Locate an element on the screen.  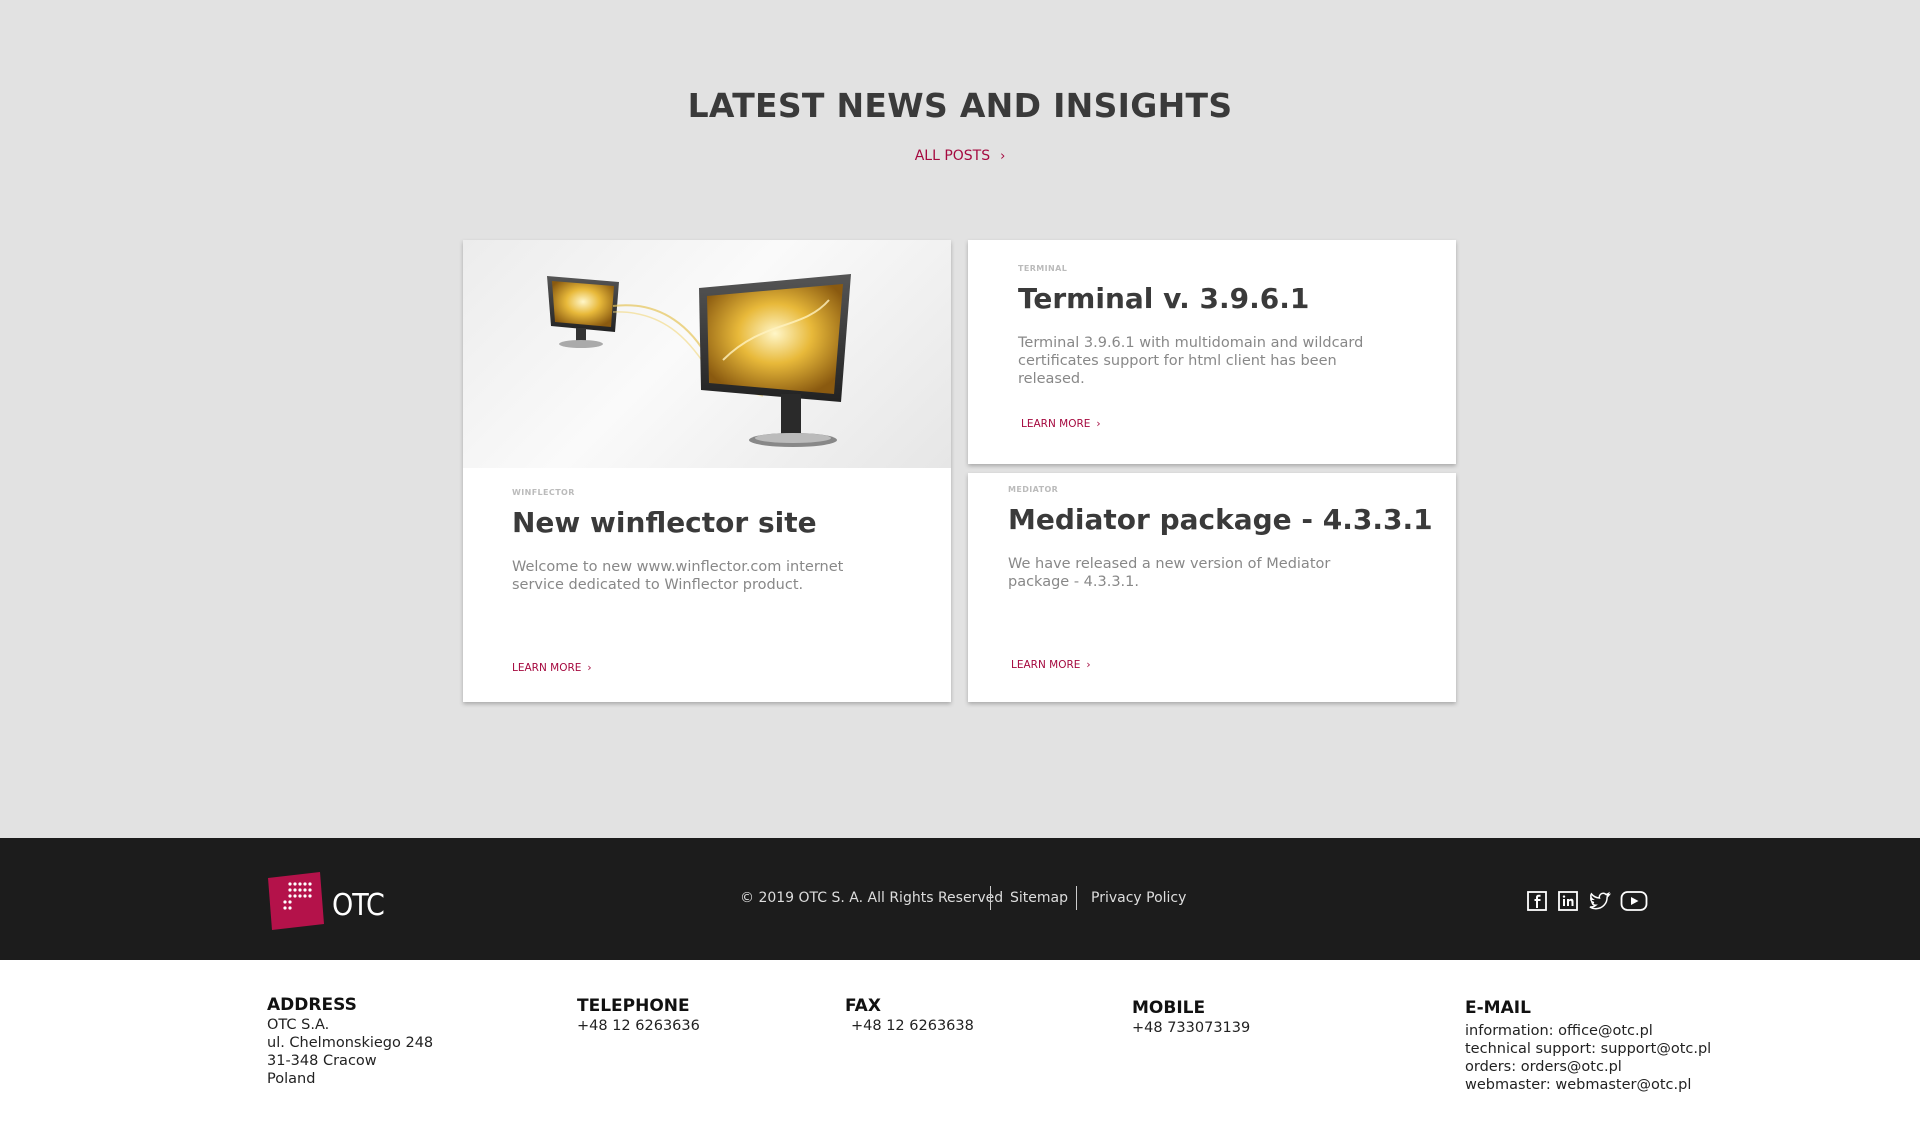
email-heading: E-MAIL is located at coordinates (1498, 1008).